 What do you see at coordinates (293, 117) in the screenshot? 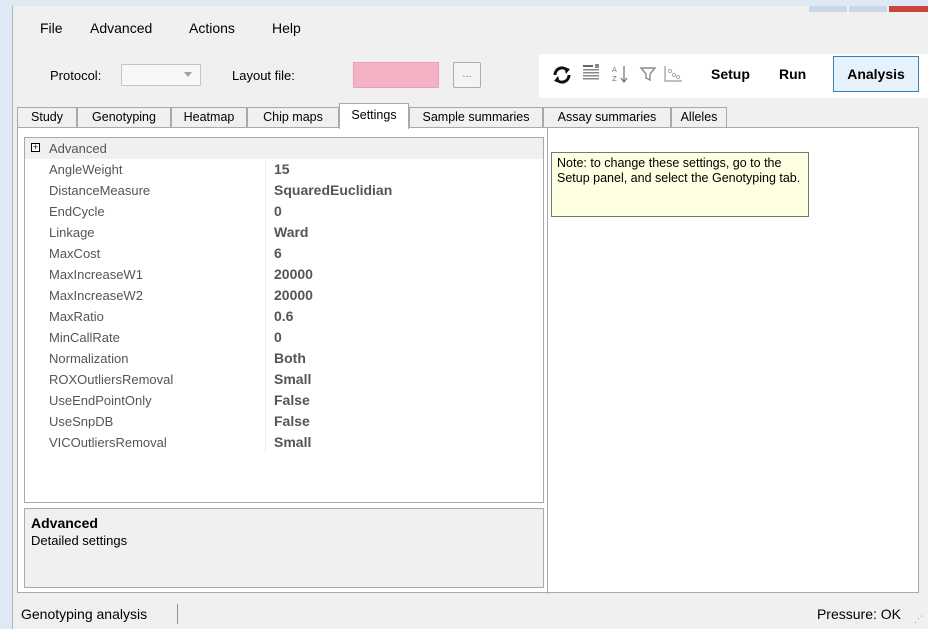
I see `tab-chip-maps: Chip maps` at bounding box center [293, 117].